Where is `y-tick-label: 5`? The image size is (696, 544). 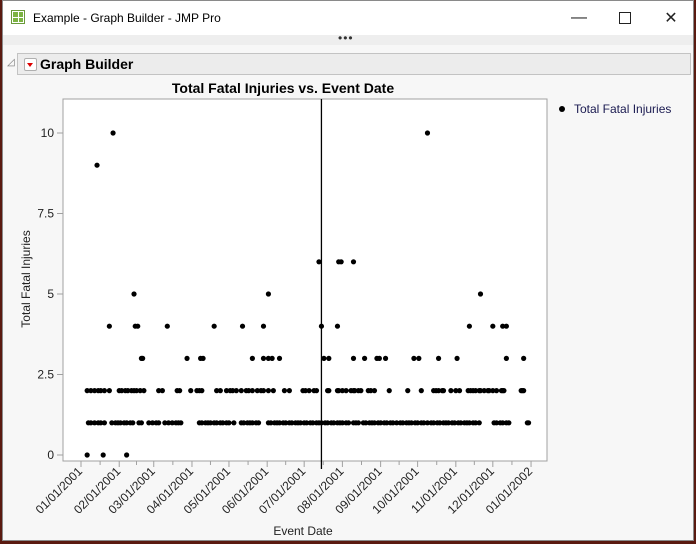
y-tick-label: 5 is located at coordinates (50, 294).